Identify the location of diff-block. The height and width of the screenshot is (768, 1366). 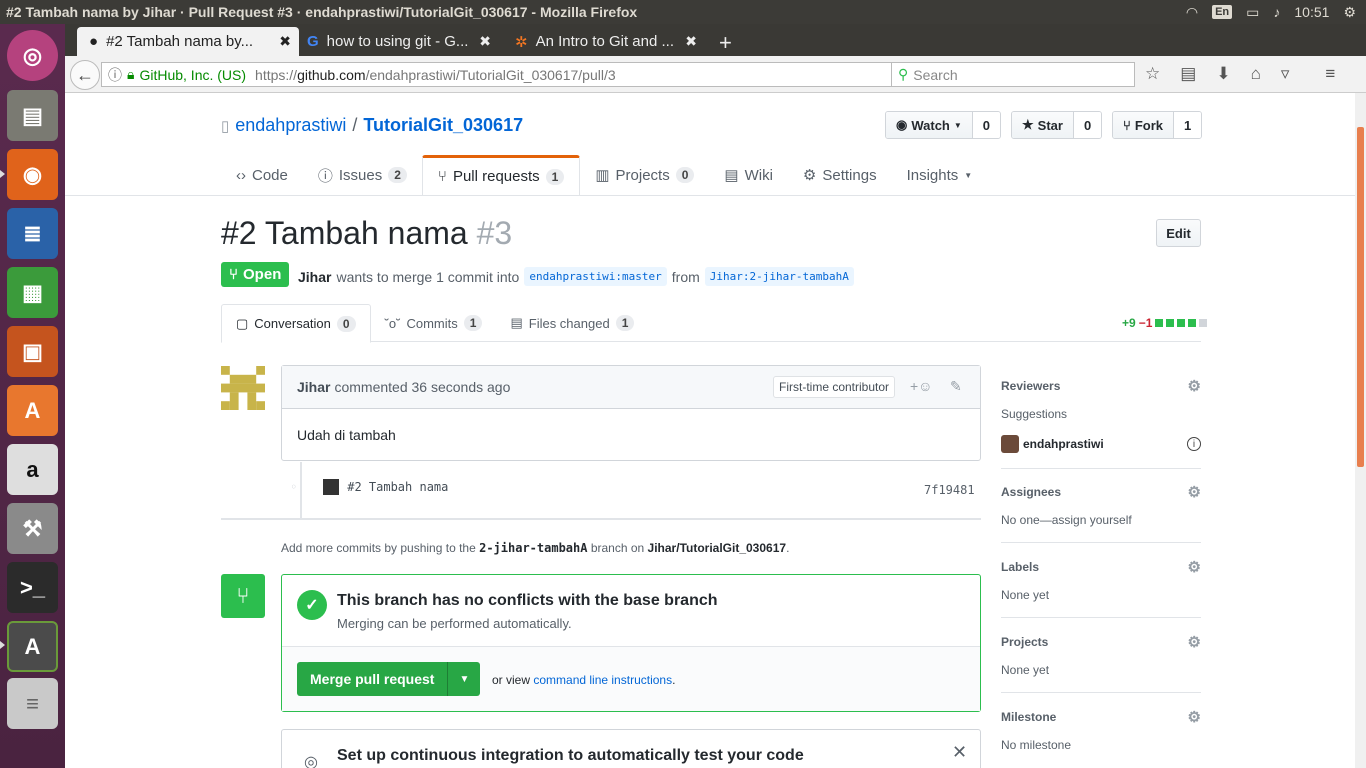
(1170, 323).